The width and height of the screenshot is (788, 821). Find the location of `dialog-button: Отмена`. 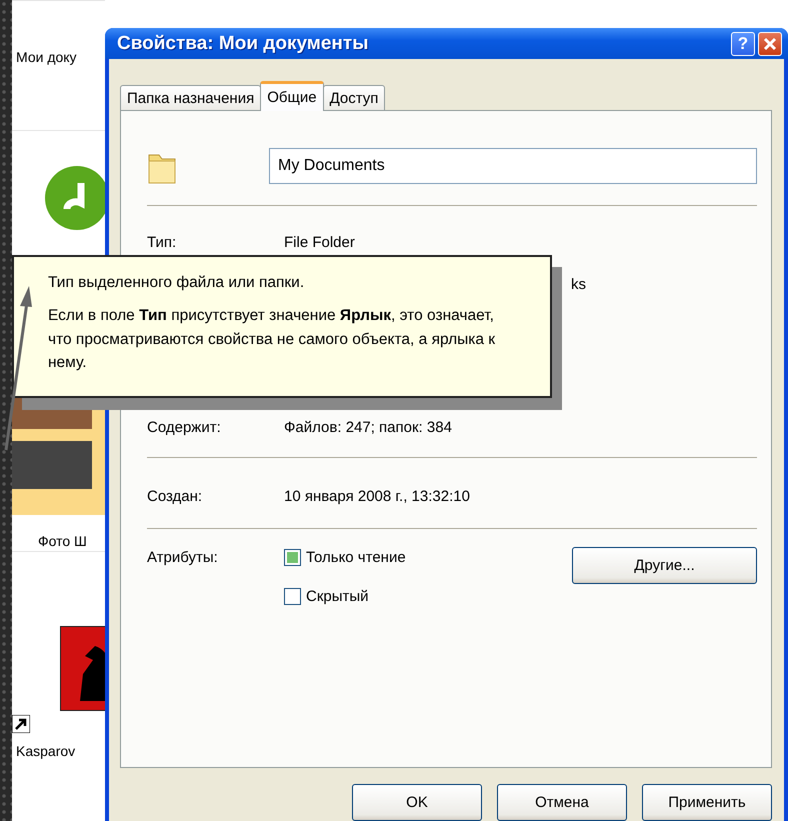

dialog-button: Отмена is located at coordinates (562, 802).